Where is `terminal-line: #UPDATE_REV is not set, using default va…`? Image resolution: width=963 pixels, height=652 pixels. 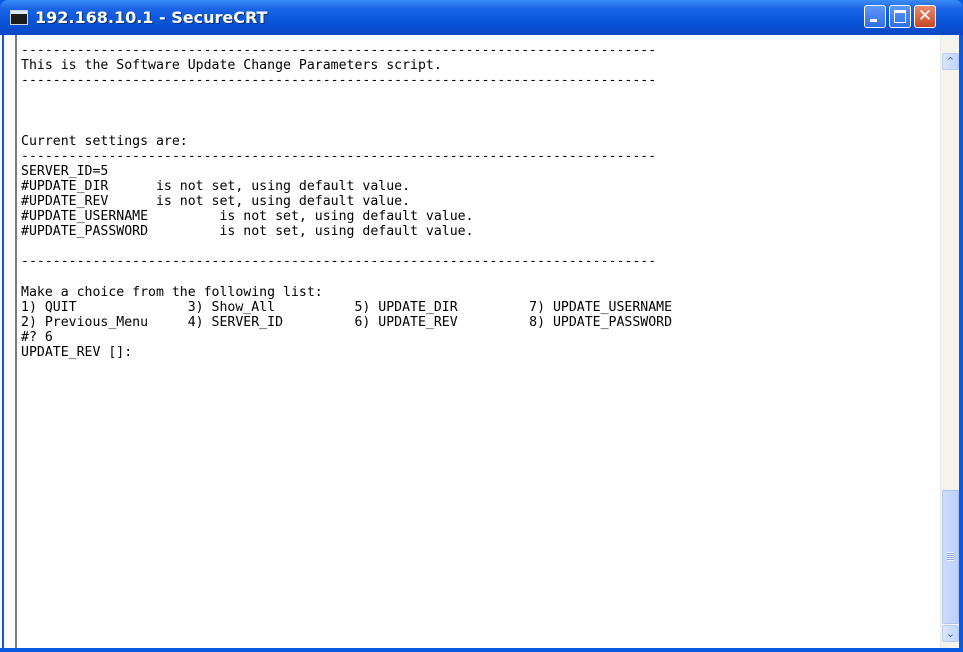 terminal-line: #UPDATE_REV is not set, using default va… is located at coordinates (216, 201).